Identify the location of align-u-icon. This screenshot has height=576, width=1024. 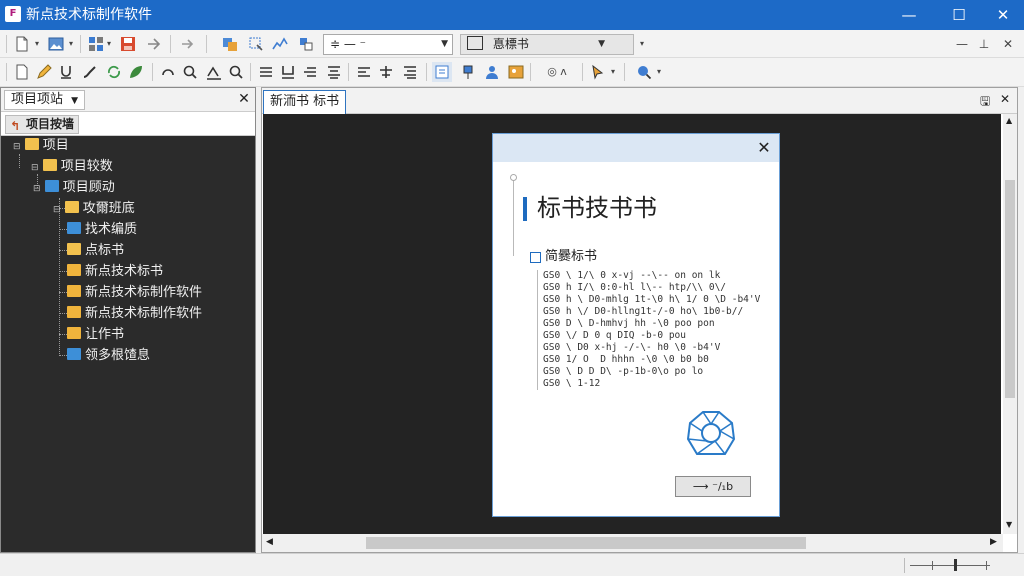
(288, 72).